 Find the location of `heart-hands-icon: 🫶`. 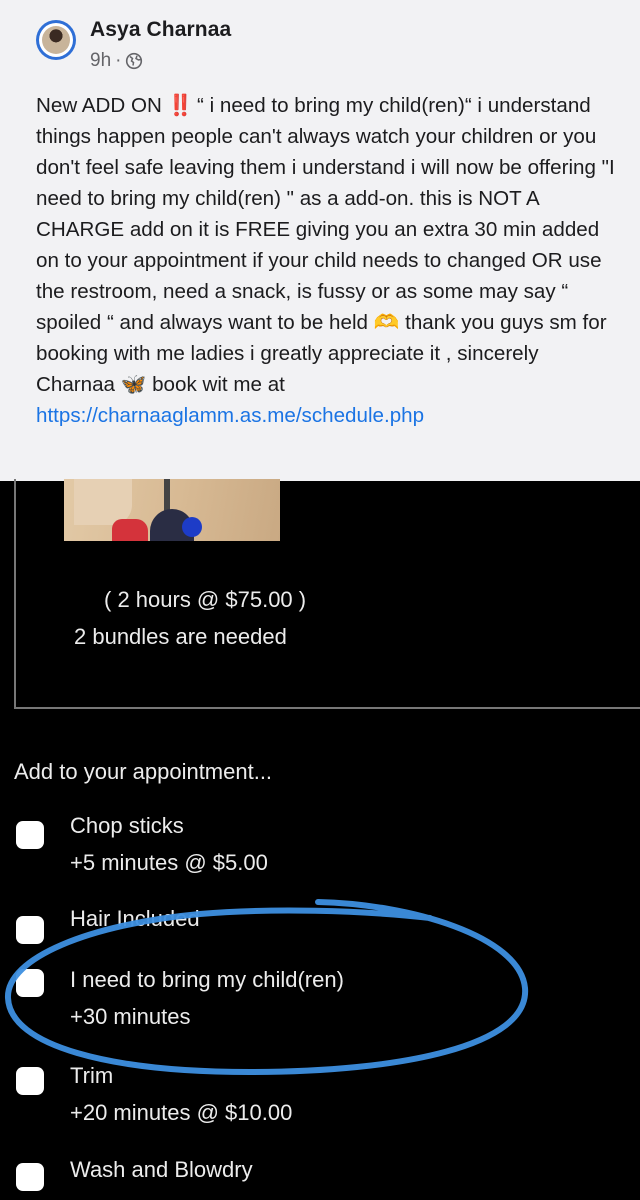

heart-hands-icon: 🫶 is located at coordinates (386, 322).